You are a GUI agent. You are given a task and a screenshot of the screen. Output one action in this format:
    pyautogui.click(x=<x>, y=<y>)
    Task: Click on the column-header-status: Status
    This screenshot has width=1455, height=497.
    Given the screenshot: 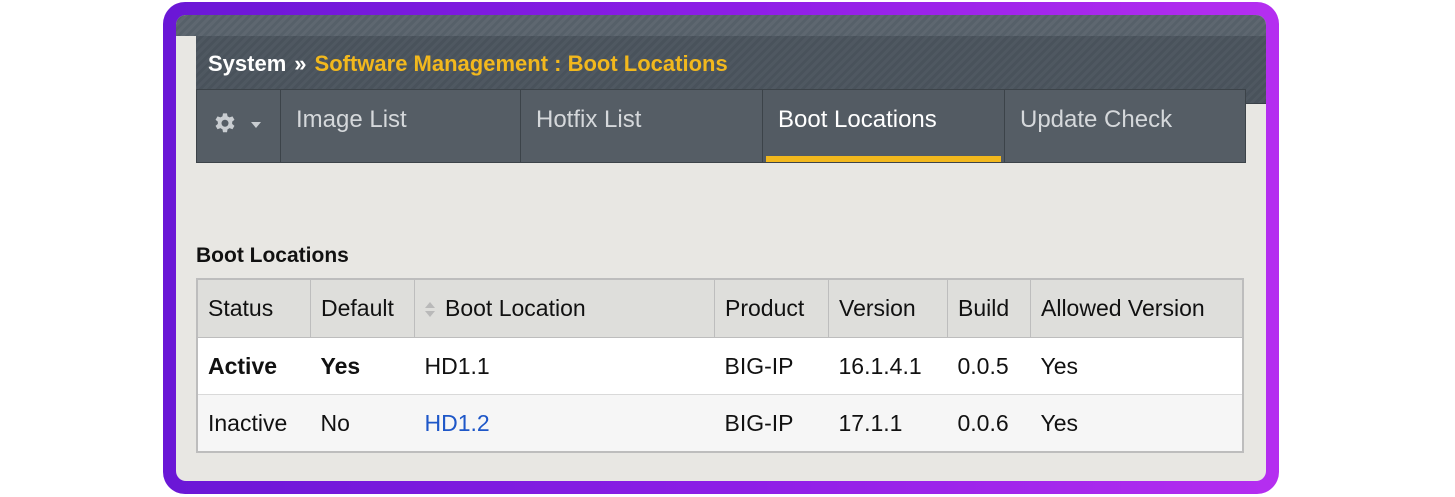 What is the action you would take?
    pyautogui.click(x=253, y=308)
    